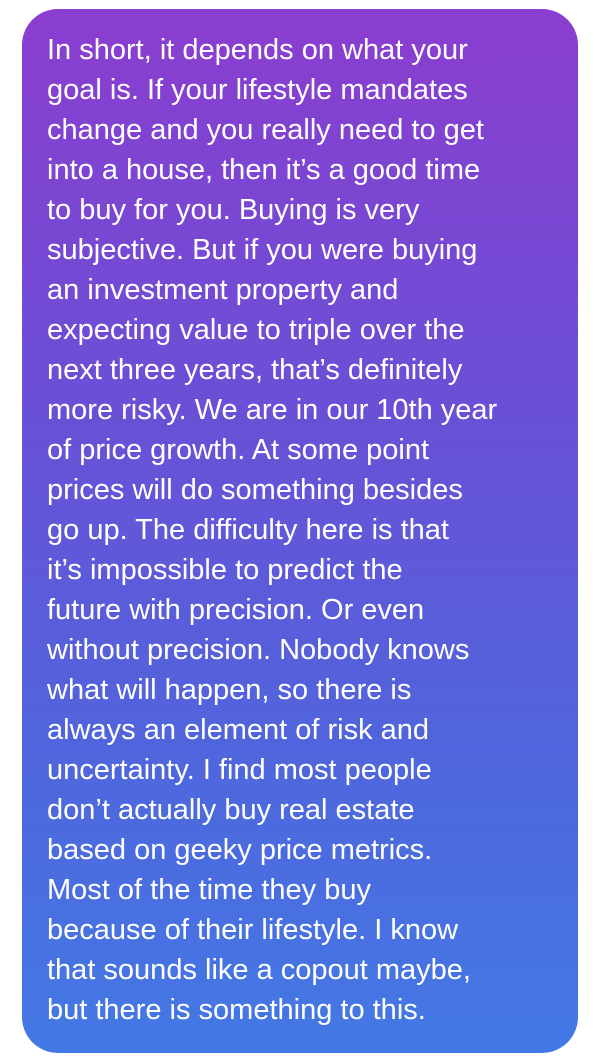 The height and width of the screenshot is (1064, 598). I want to click on message-line: In short, it depends on what your, so click(257, 50).